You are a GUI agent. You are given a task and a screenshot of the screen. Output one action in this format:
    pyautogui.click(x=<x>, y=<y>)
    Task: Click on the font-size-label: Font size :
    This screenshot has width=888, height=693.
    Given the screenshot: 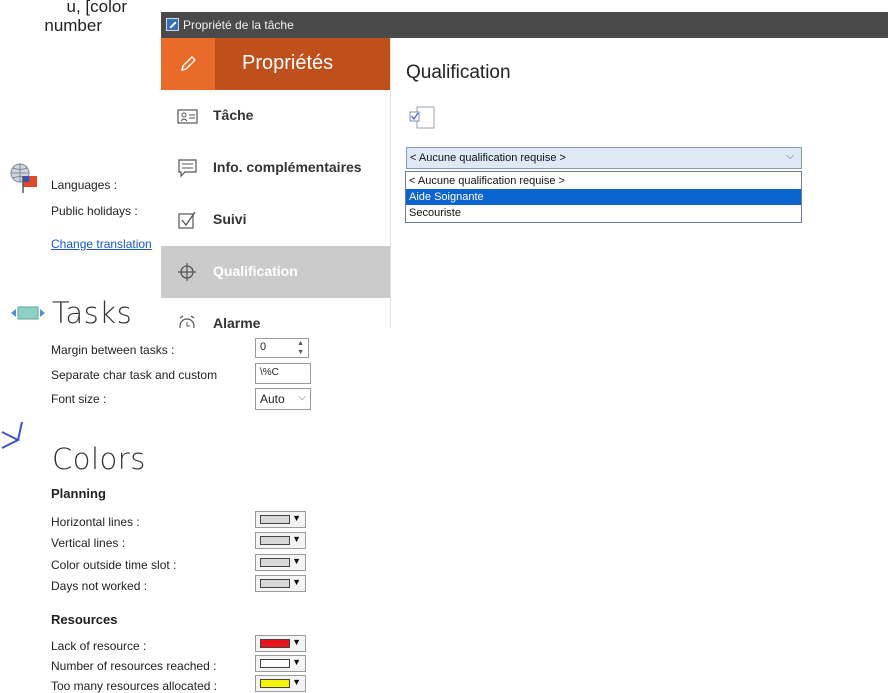 What is the action you would take?
    pyautogui.click(x=79, y=399)
    